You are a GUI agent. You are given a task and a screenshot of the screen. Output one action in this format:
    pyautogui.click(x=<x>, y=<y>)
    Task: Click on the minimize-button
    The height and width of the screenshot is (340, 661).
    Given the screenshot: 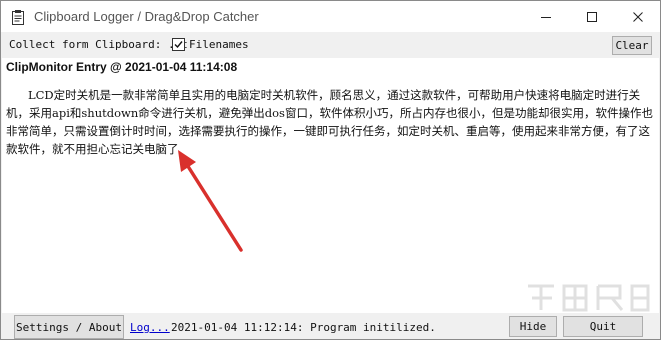 What is the action you would take?
    pyautogui.click(x=546, y=16)
    